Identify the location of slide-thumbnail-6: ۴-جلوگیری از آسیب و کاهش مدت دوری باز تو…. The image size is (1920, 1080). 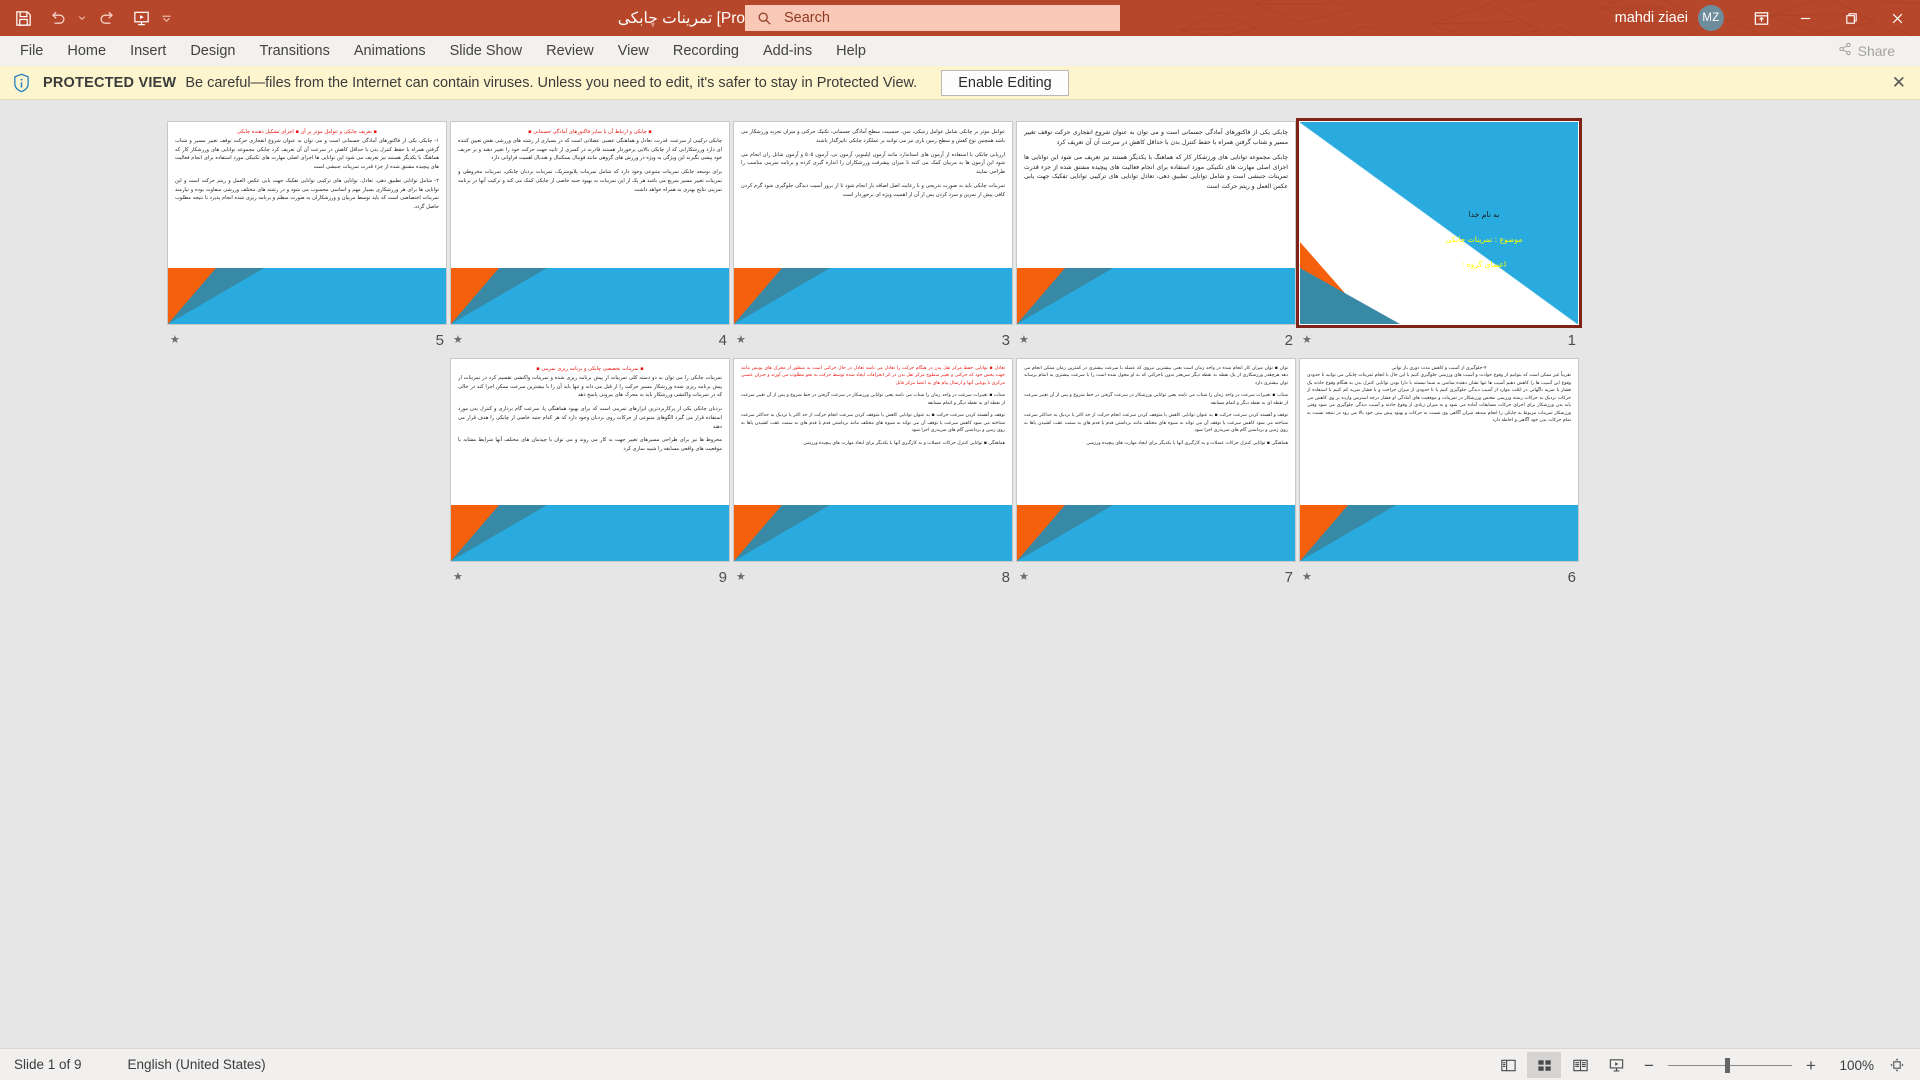
(1439, 472).